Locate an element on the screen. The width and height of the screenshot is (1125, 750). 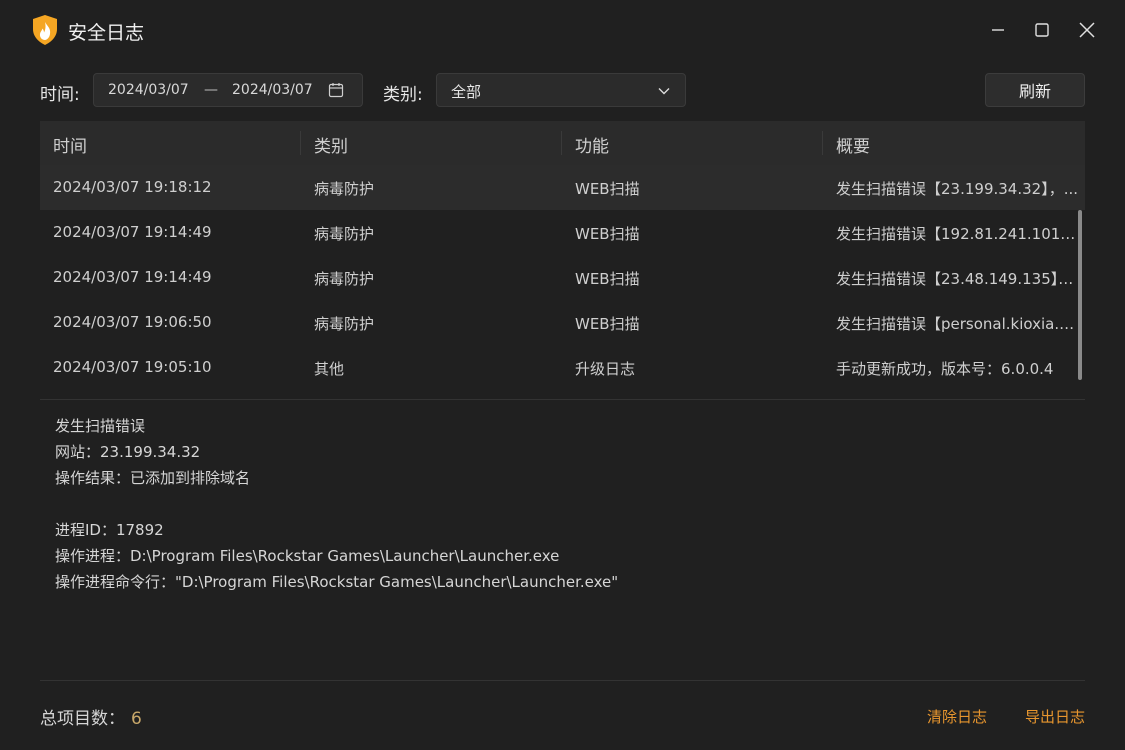
details-divider is located at coordinates (562, 399).